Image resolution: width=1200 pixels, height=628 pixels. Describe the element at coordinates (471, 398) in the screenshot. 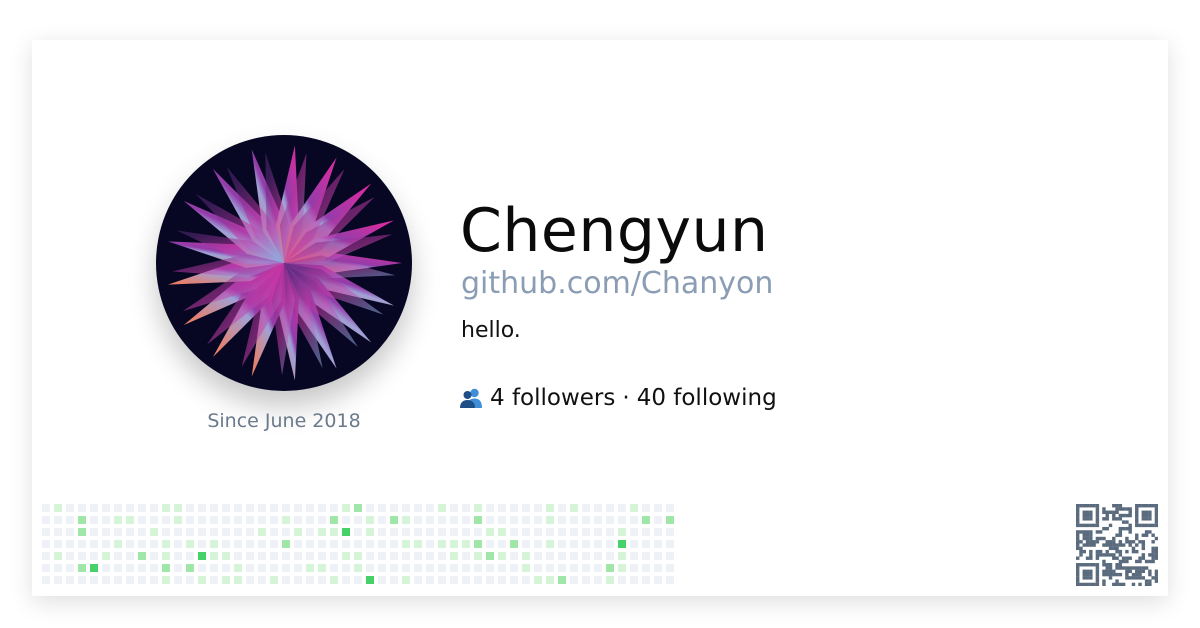

I see `people-icon` at that location.